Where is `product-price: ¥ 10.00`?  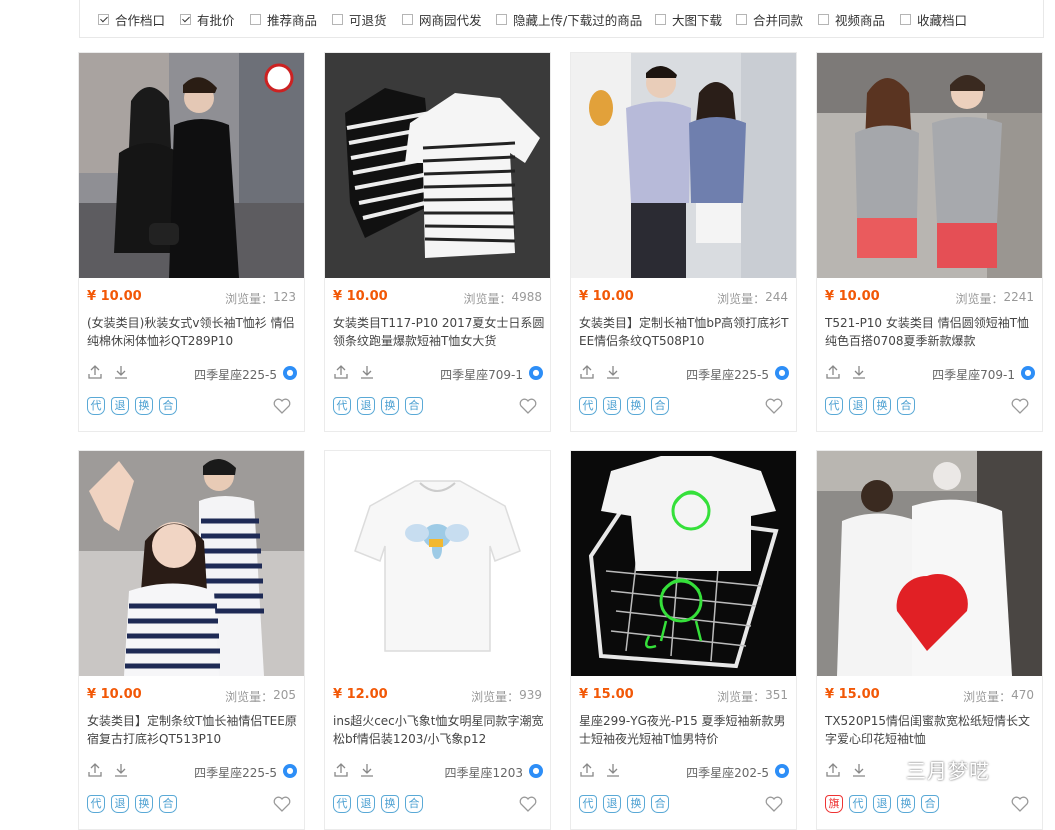
product-price: ¥ 10.00 is located at coordinates (114, 296).